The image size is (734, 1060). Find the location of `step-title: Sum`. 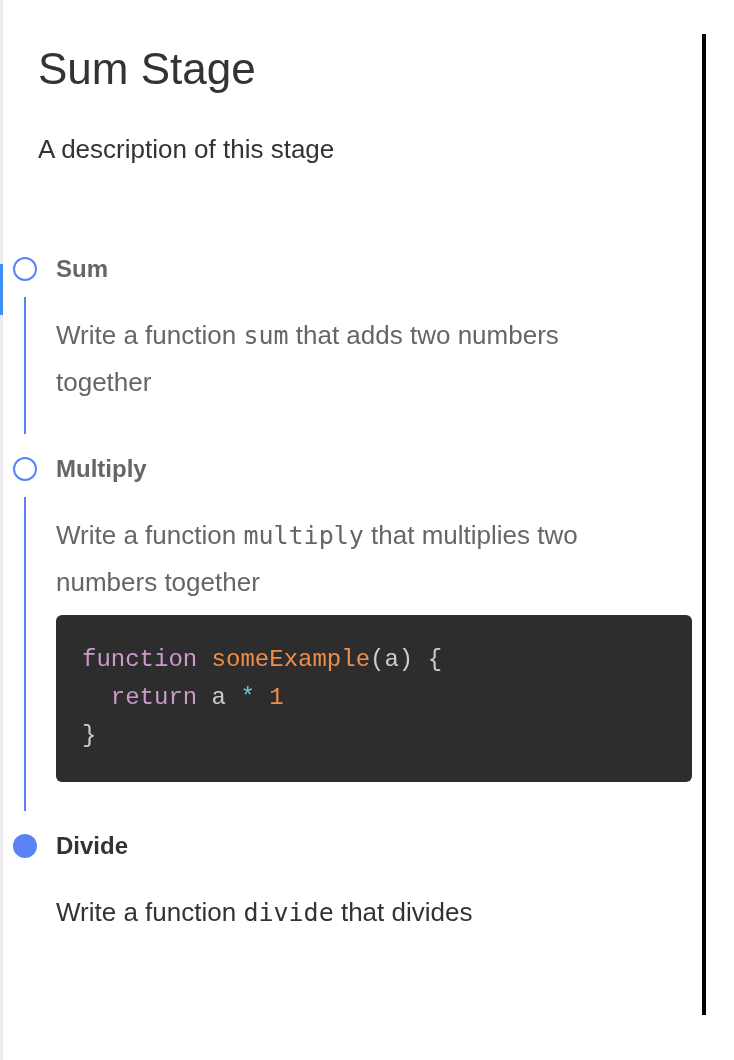

step-title: Sum is located at coordinates (82, 269).